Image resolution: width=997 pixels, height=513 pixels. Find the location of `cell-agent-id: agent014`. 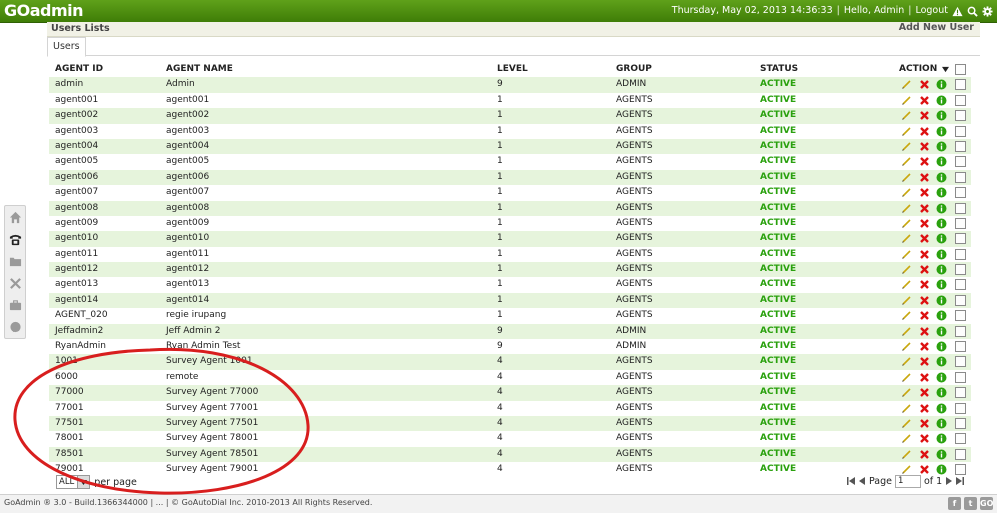

cell-agent-id: agent014 is located at coordinates (76, 300).